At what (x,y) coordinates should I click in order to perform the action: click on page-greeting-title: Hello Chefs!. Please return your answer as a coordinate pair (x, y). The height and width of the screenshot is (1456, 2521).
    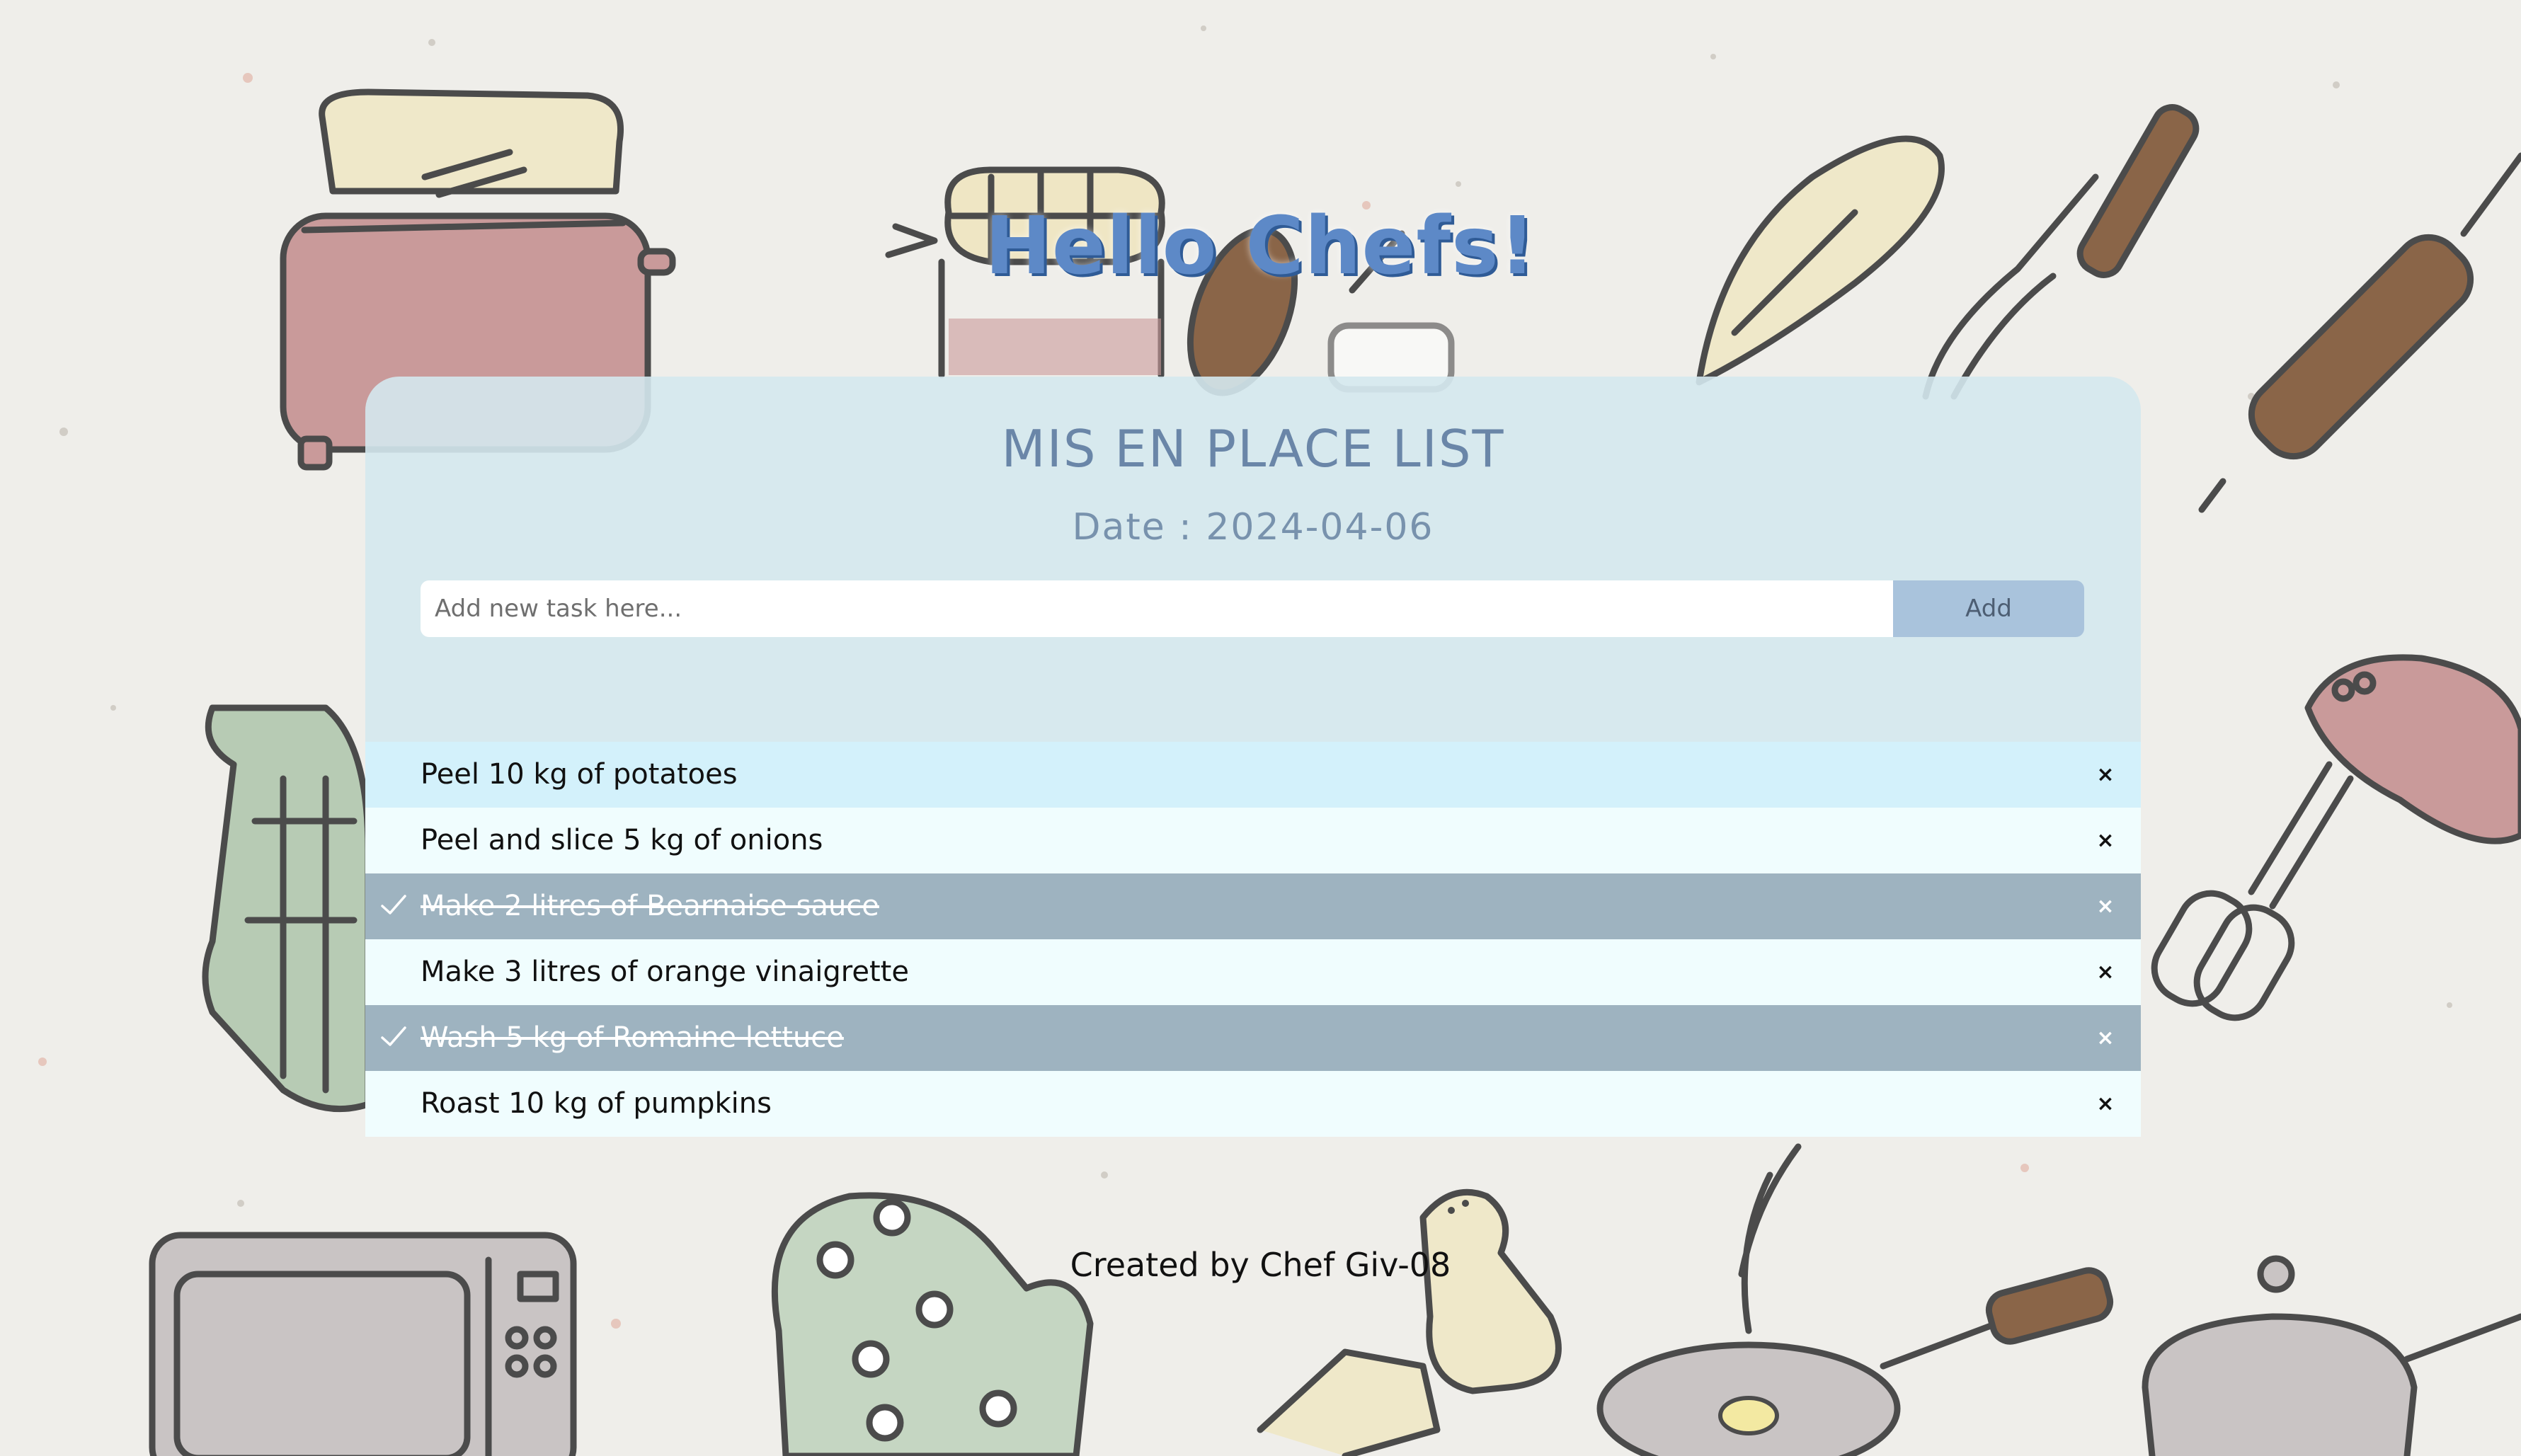
    Looking at the image, I should click on (1260, 246).